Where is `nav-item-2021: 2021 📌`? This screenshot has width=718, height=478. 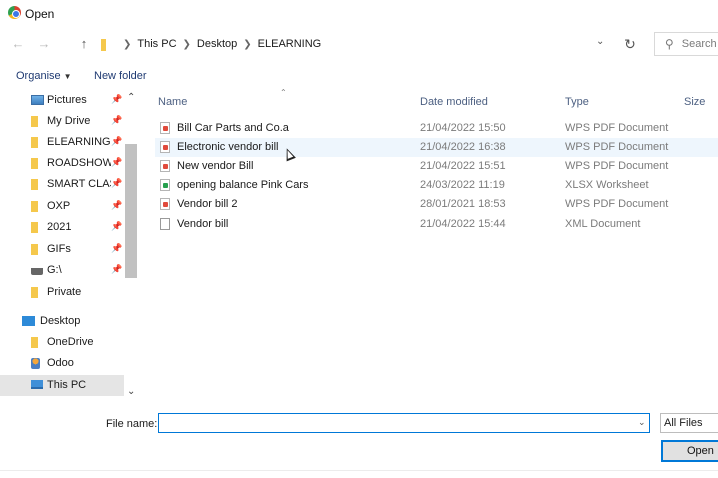 nav-item-2021: 2021 📌 is located at coordinates (62, 227).